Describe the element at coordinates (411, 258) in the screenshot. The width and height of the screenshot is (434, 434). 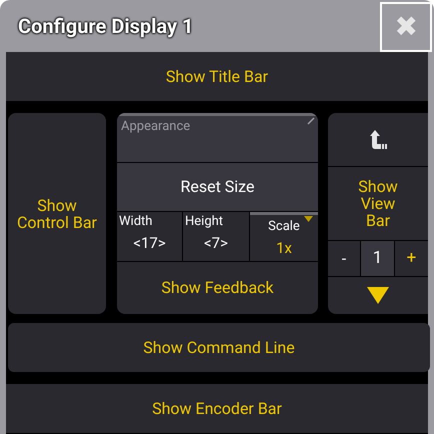
I see `increment-button: +` at that location.